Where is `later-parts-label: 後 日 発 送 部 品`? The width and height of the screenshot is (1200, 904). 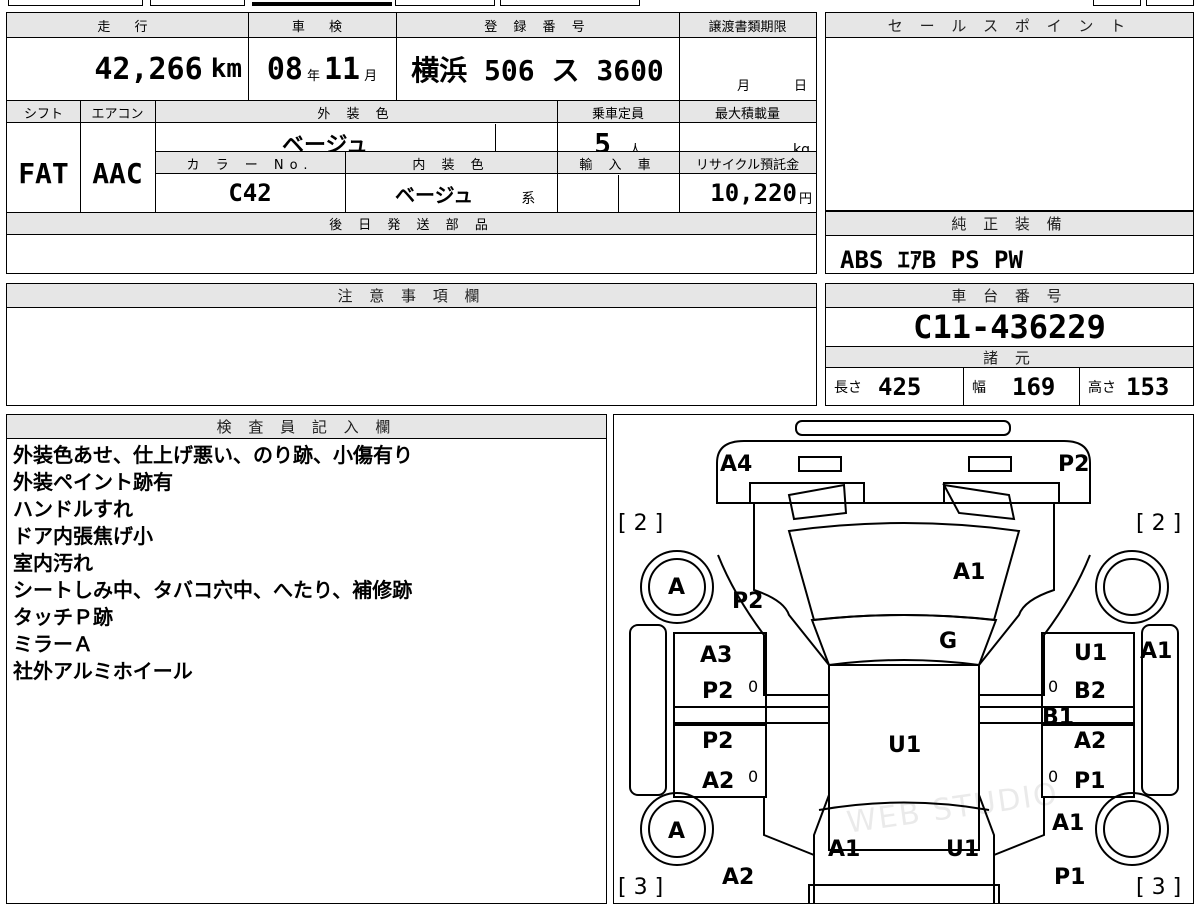 later-parts-label: 後 日 発 送 部 品 is located at coordinates (411, 224).